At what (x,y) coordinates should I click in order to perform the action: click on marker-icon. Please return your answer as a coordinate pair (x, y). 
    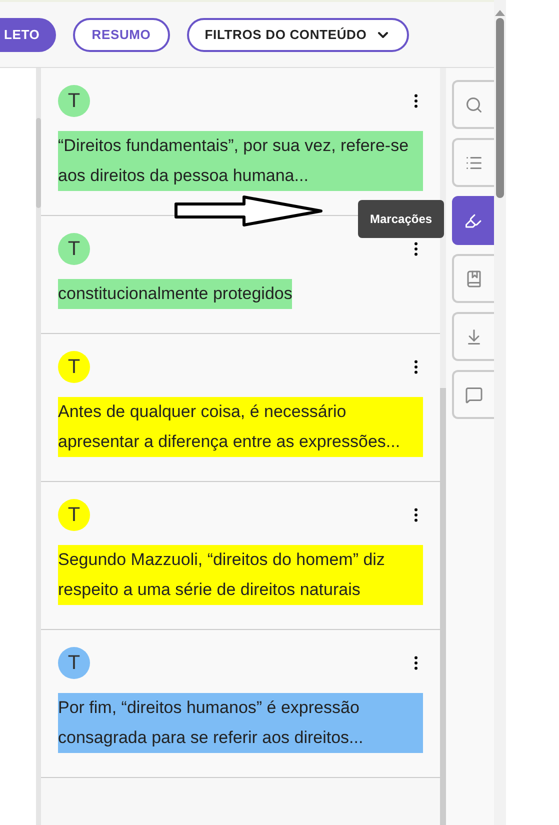
    Looking at the image, I should click on (473, 221).